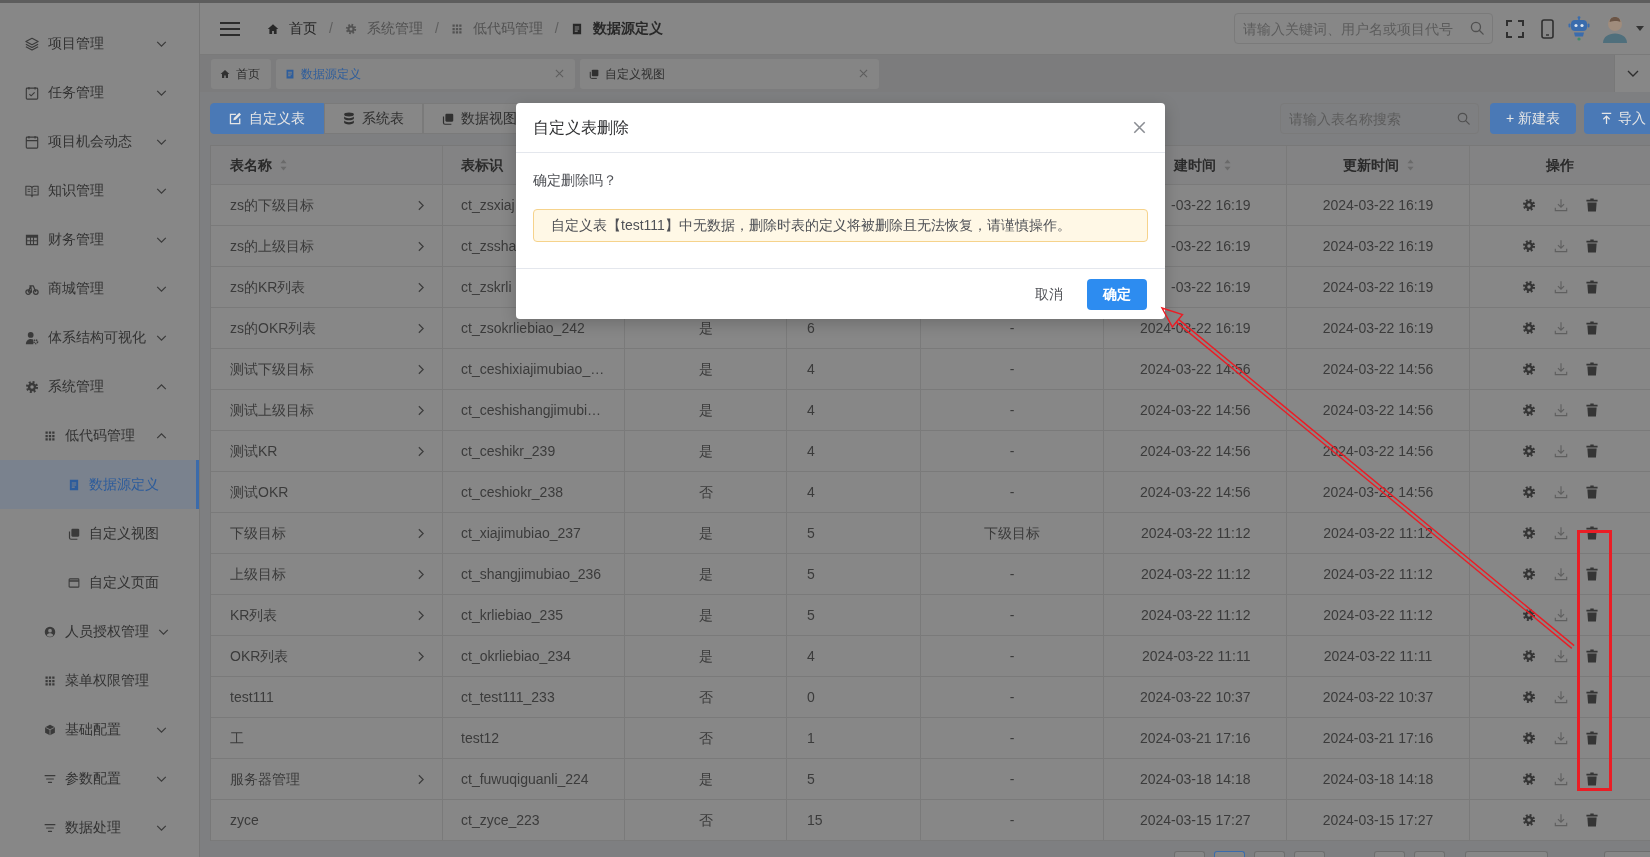 This screenshot has height=857, width=1650. Describe the element at coordinates (99, 533) in the screenshot. I see `sidebar-item: 自定义视图` at that location.